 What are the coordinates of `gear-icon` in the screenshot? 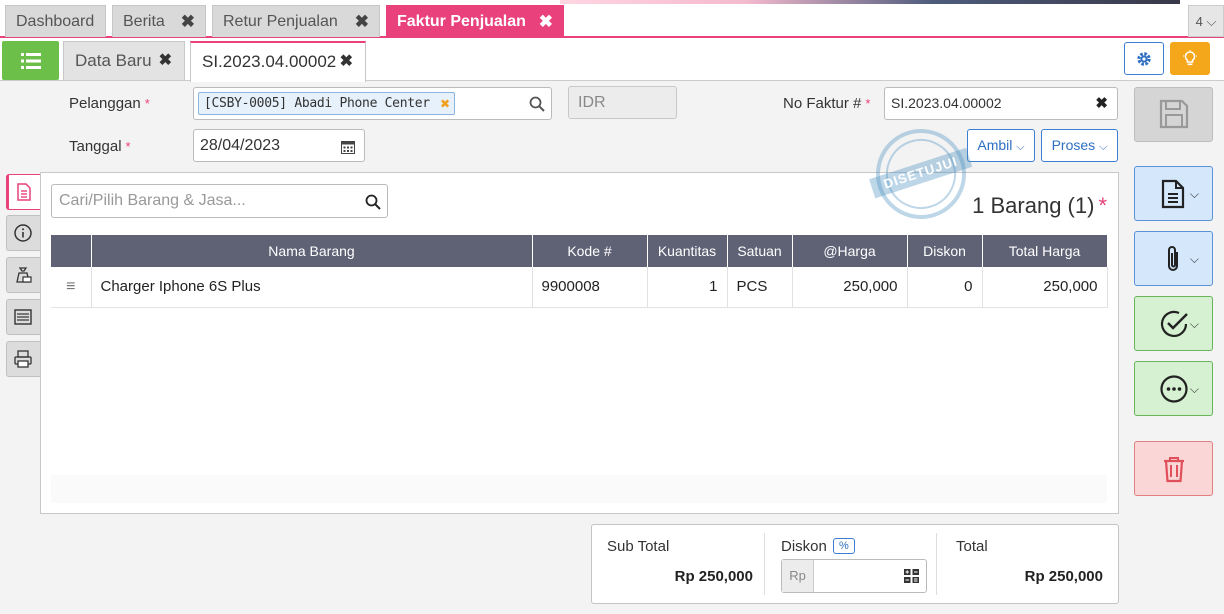 It's located at (1144, 59).